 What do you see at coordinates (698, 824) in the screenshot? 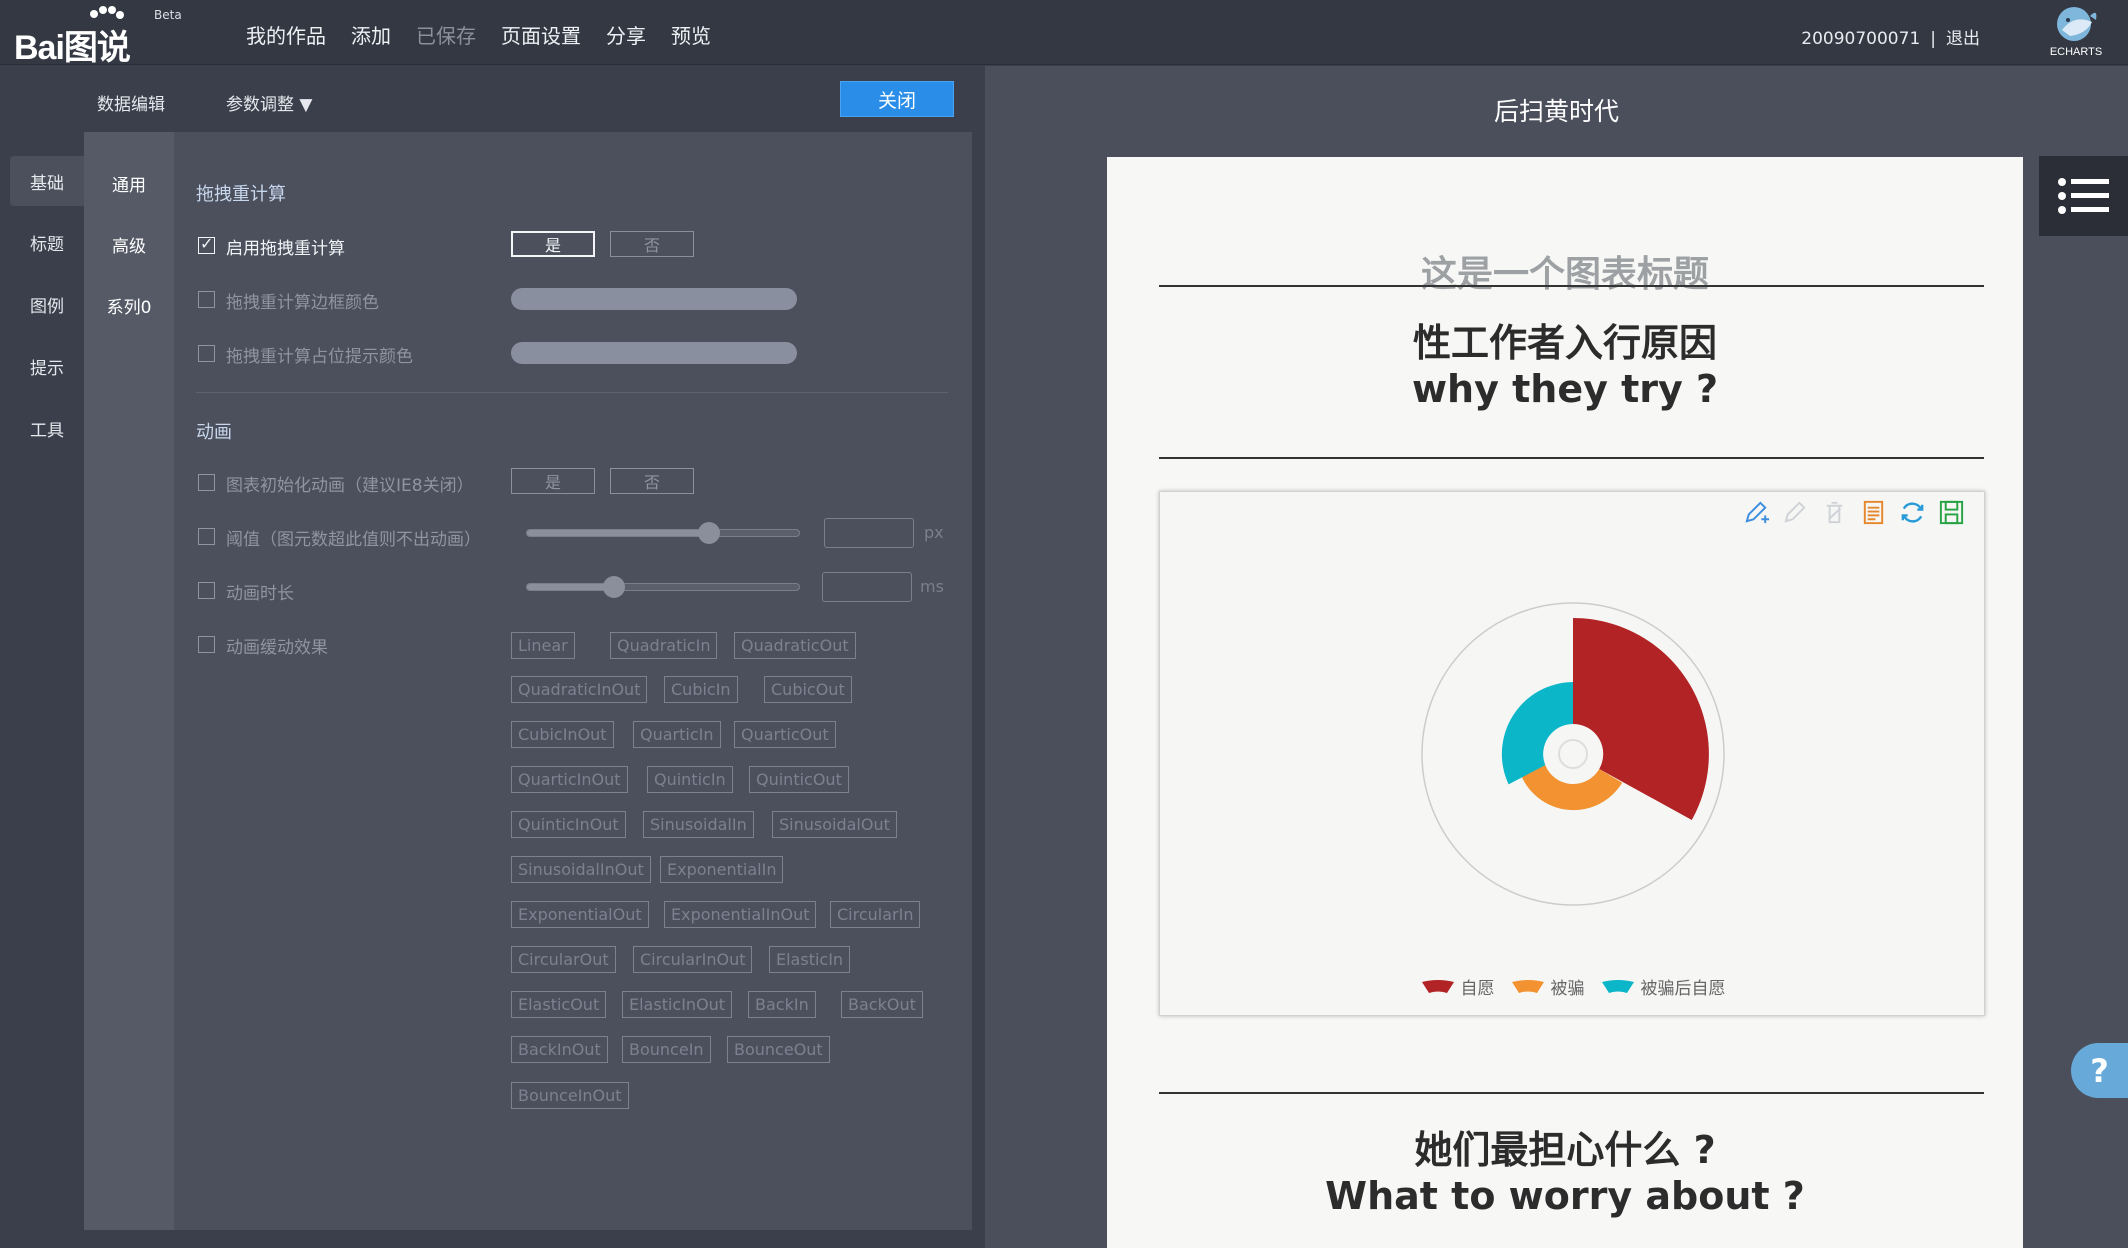
I see `easing-sinusoidal-in: SinusoidalIn` at bounding box center [698, 824].